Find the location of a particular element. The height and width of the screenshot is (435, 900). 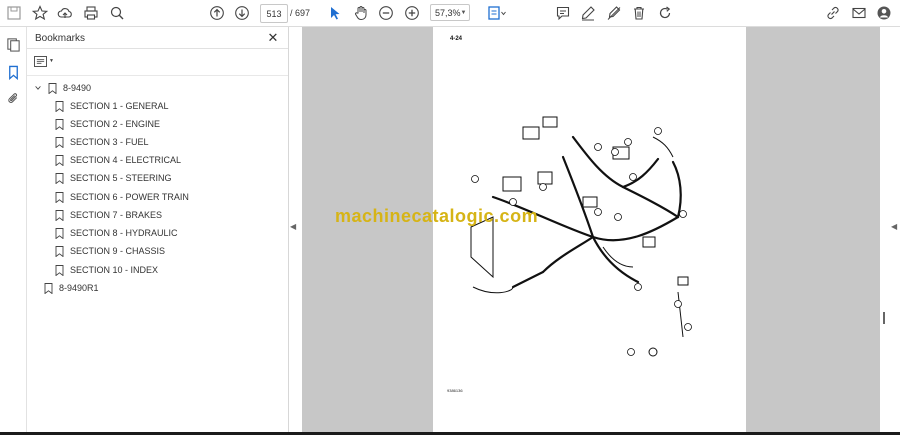

zoom-out-icon is located at coordinates (386, 13).